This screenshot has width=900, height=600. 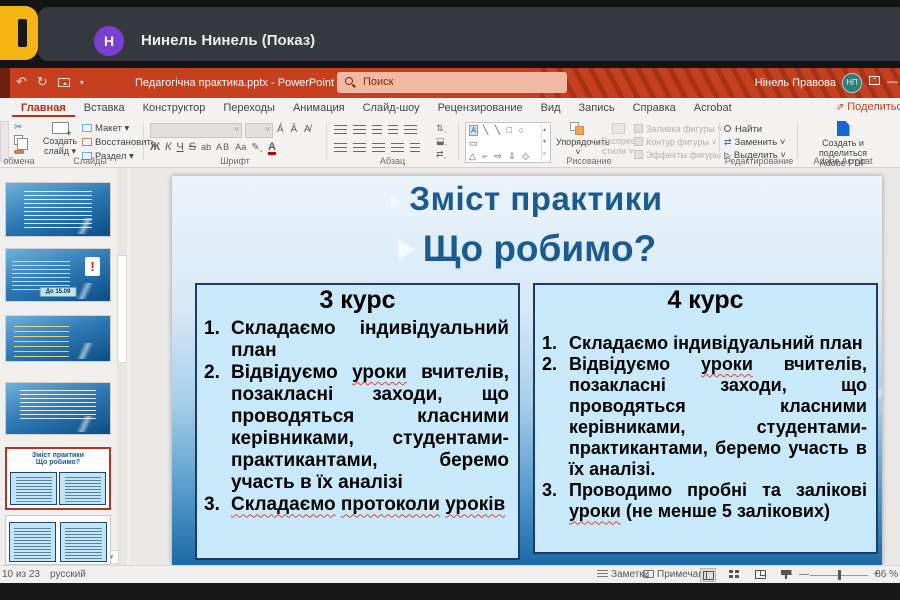 I want to click on slide-sorter-icon, so click(x=734, y=574).